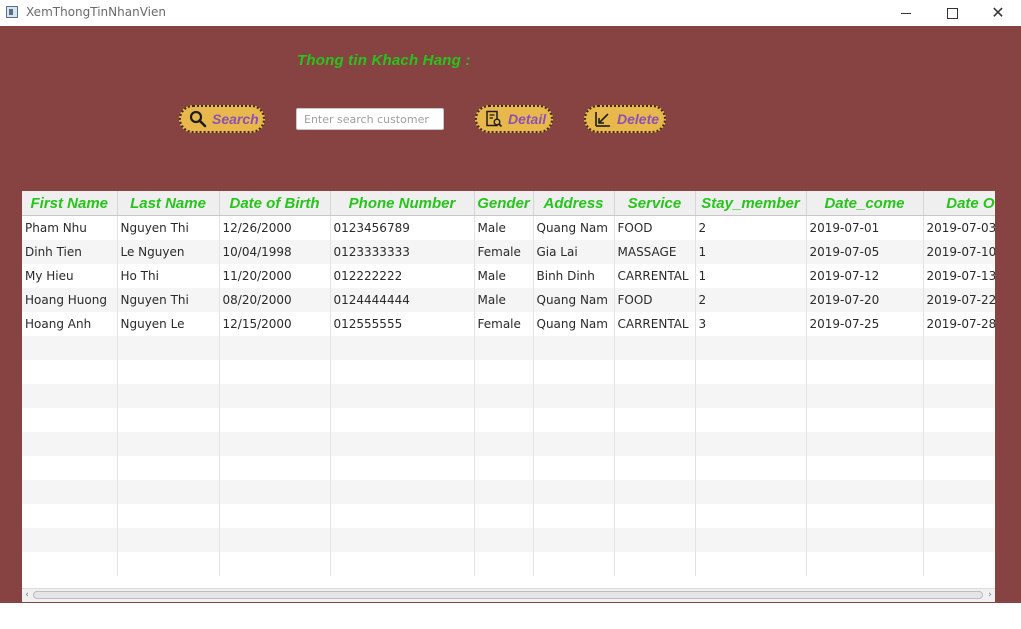 This screenshot has width=1021, height=629. Describe the element at coordinates (574, 203) in the screenshot. I see `column-header: Address` at that location.